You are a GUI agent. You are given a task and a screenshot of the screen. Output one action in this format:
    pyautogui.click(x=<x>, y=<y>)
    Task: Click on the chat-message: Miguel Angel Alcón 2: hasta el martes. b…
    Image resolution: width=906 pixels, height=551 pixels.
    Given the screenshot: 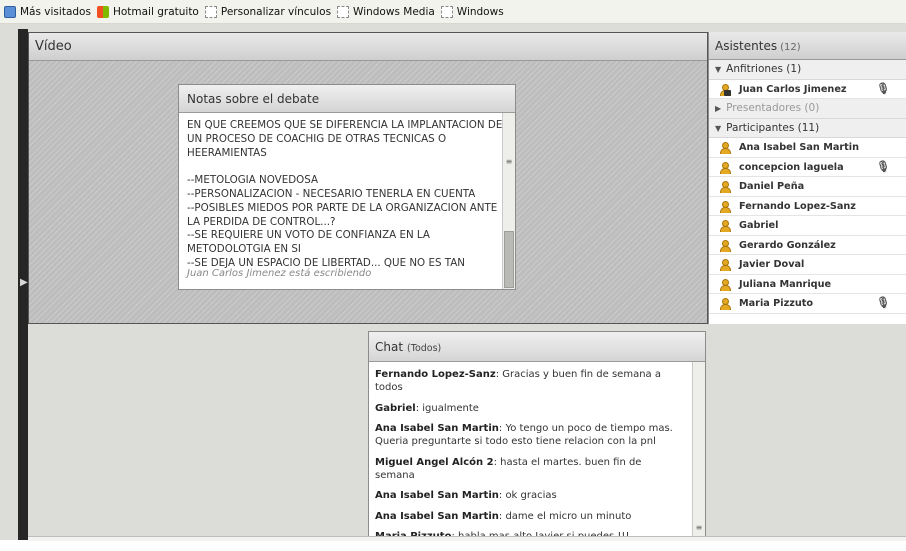 What is the action you would take?
    pyautogui.click(x=508, y=468)
    